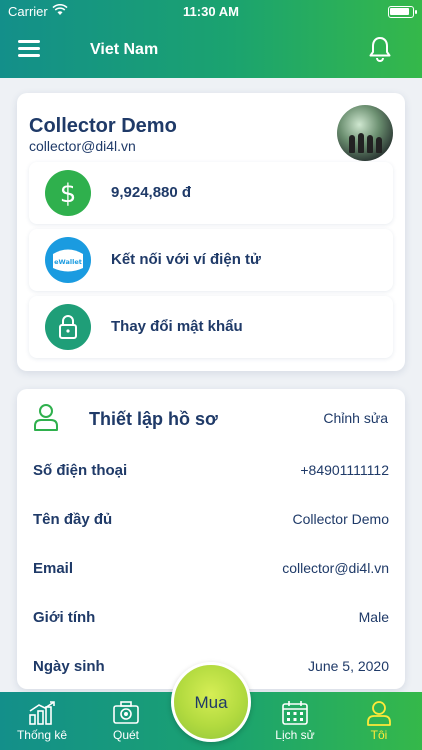  Describe the element at coordinates (355, 418) in the screenshot. I see `edit-button: Chỉnh sửa` at that location.